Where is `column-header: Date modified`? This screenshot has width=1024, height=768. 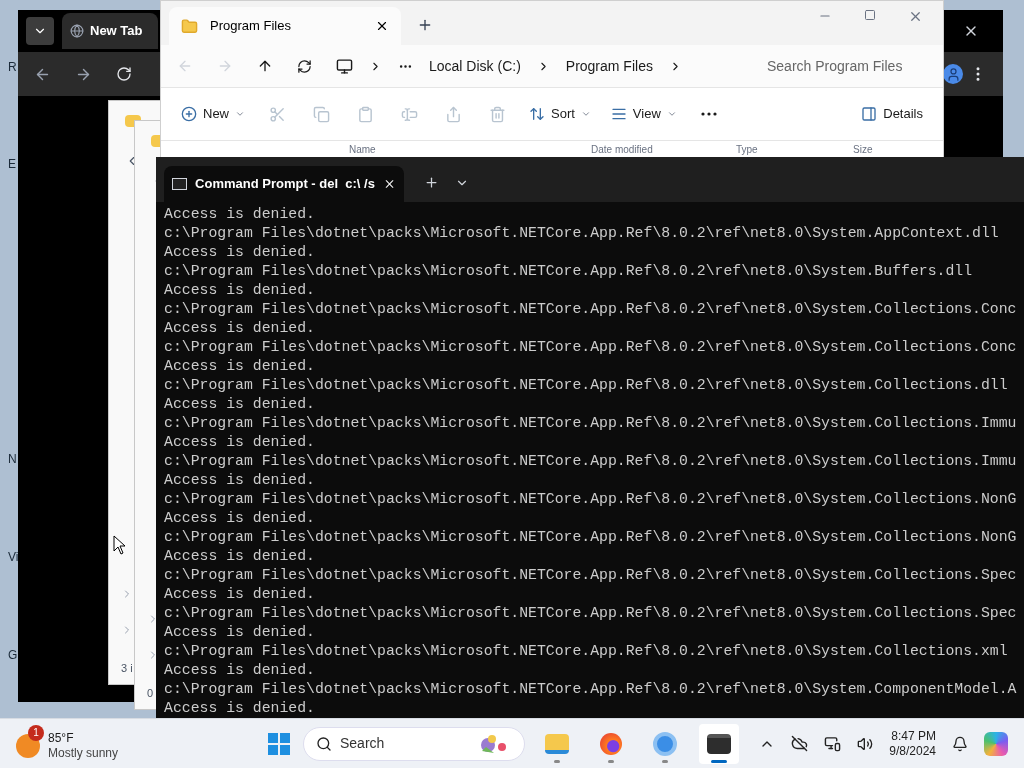 column-header: Date modified is located at coordinates (663, 150).